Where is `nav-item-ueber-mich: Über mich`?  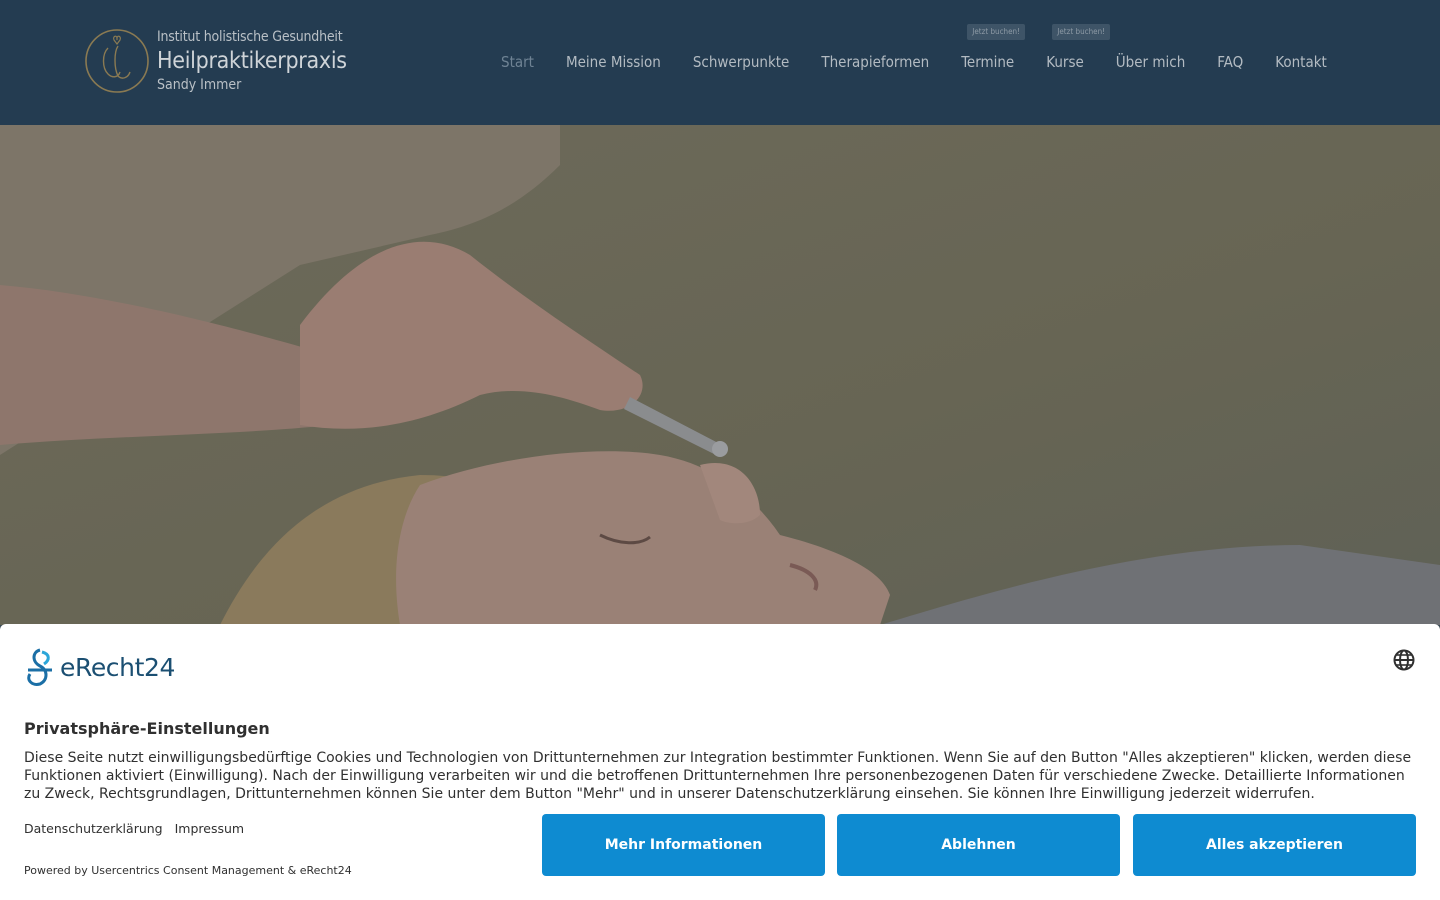 nav-item-ueber-mich: Über mich is located at coordinates (1150, 62).